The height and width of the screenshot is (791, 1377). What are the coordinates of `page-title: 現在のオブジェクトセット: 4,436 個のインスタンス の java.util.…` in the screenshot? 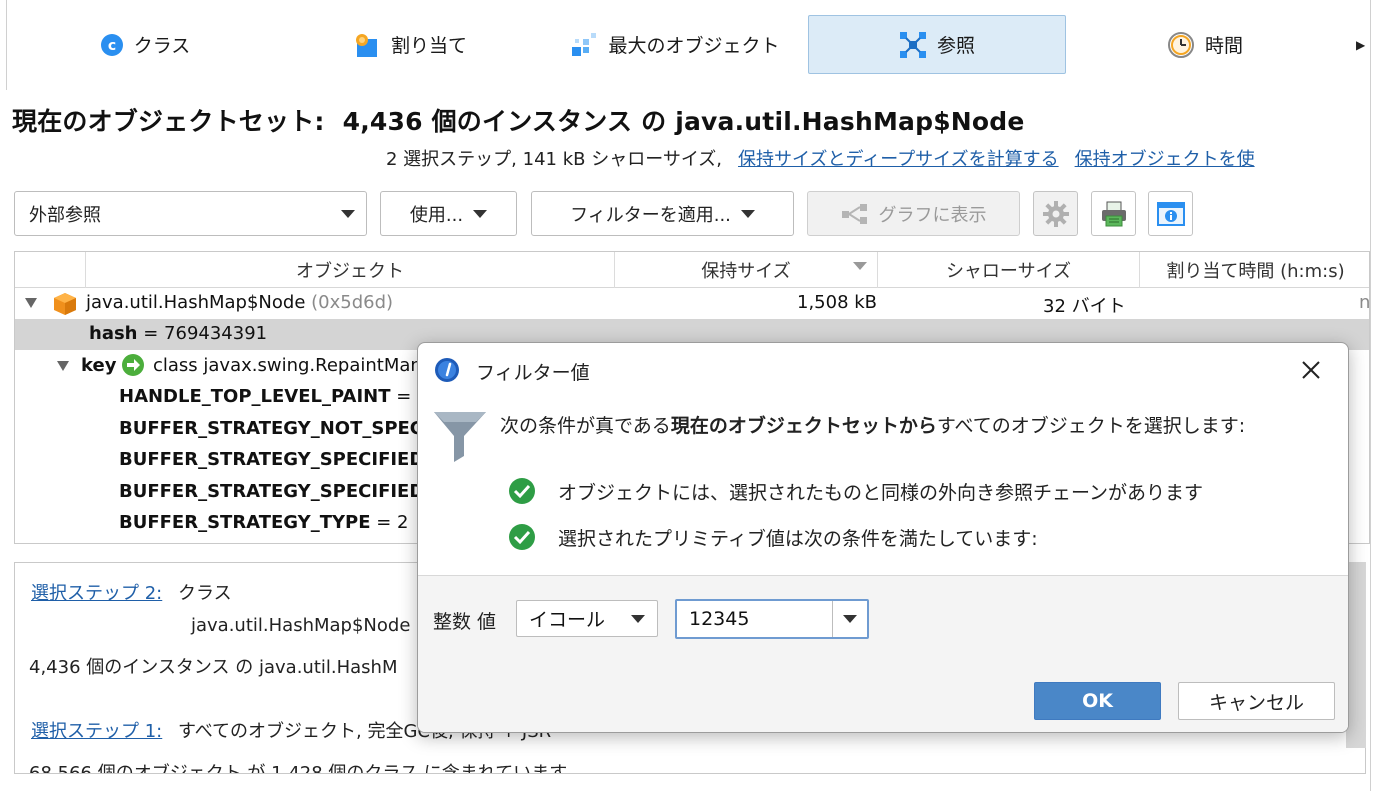 It's located at (518, 120).